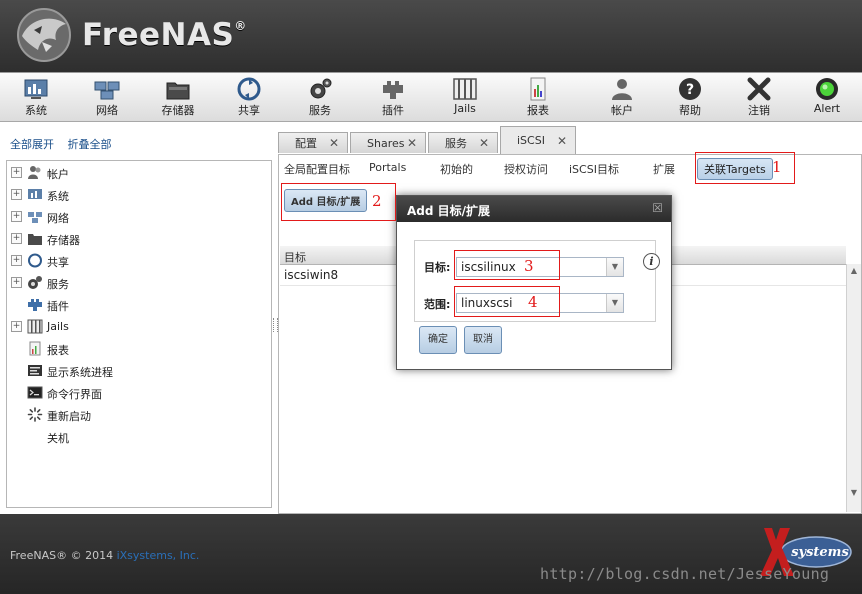  Describe the element at coordinates (759, 89) in the screenshot. I see `logout-icon` at that location.